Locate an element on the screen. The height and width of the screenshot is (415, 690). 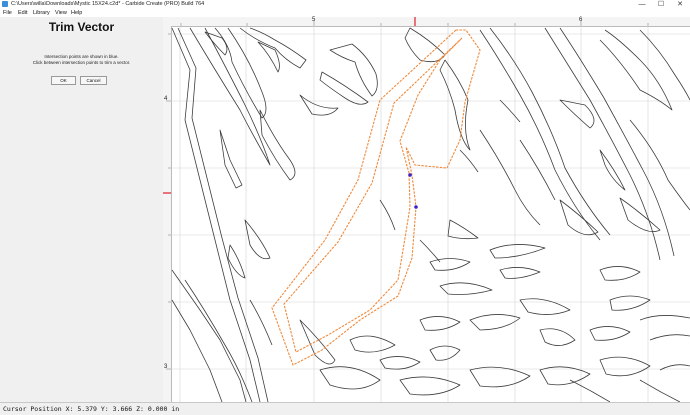
ok-button: OK is located at coordinates (63, 80).